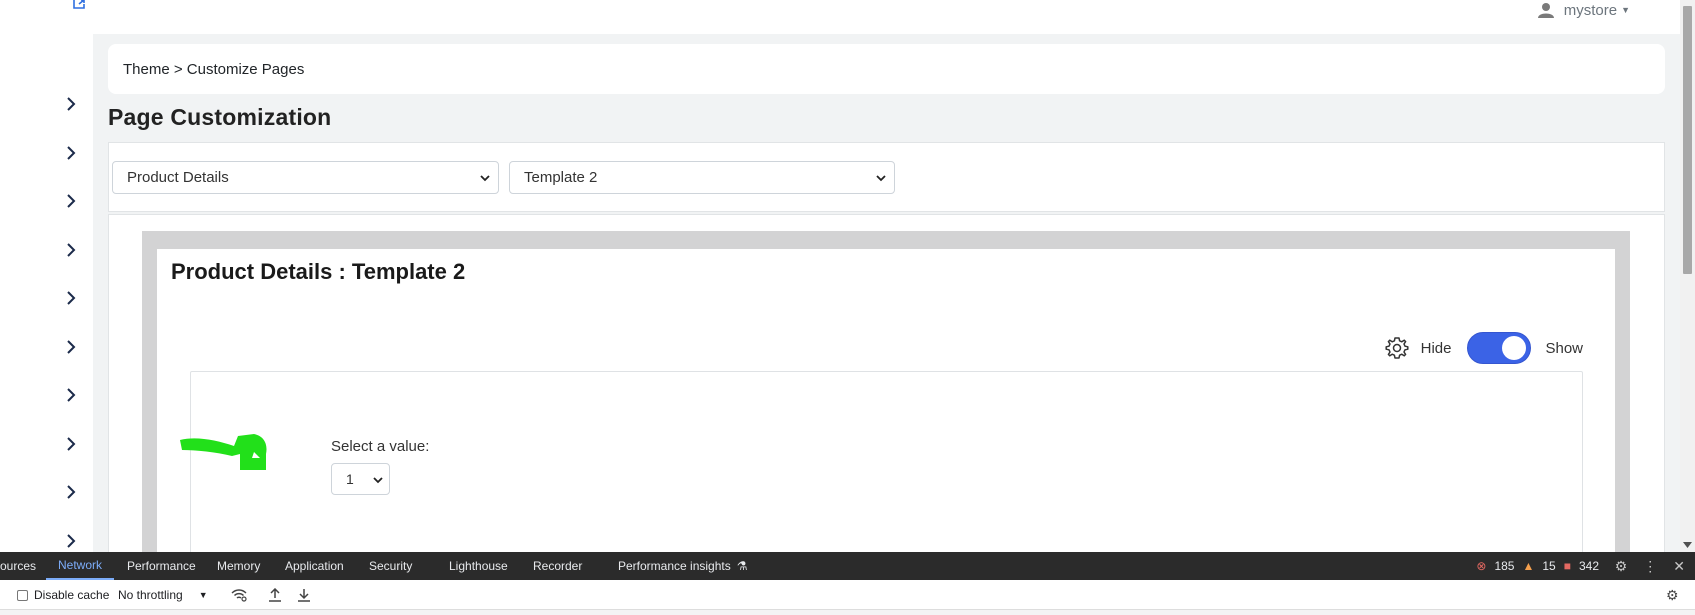 This screenshot has height=615, width=1695. I want to click on selector-card: Product Details Template 2, so click(886, 177).